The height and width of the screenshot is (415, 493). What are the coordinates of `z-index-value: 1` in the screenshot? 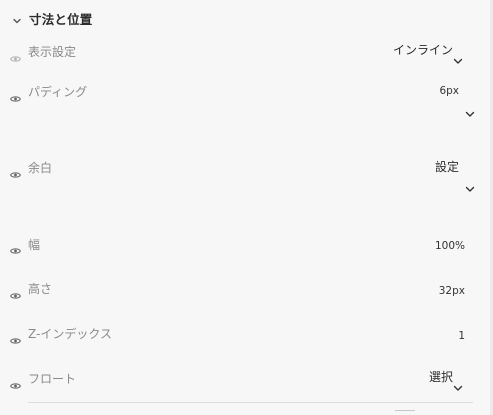 It's located at (461, 336).